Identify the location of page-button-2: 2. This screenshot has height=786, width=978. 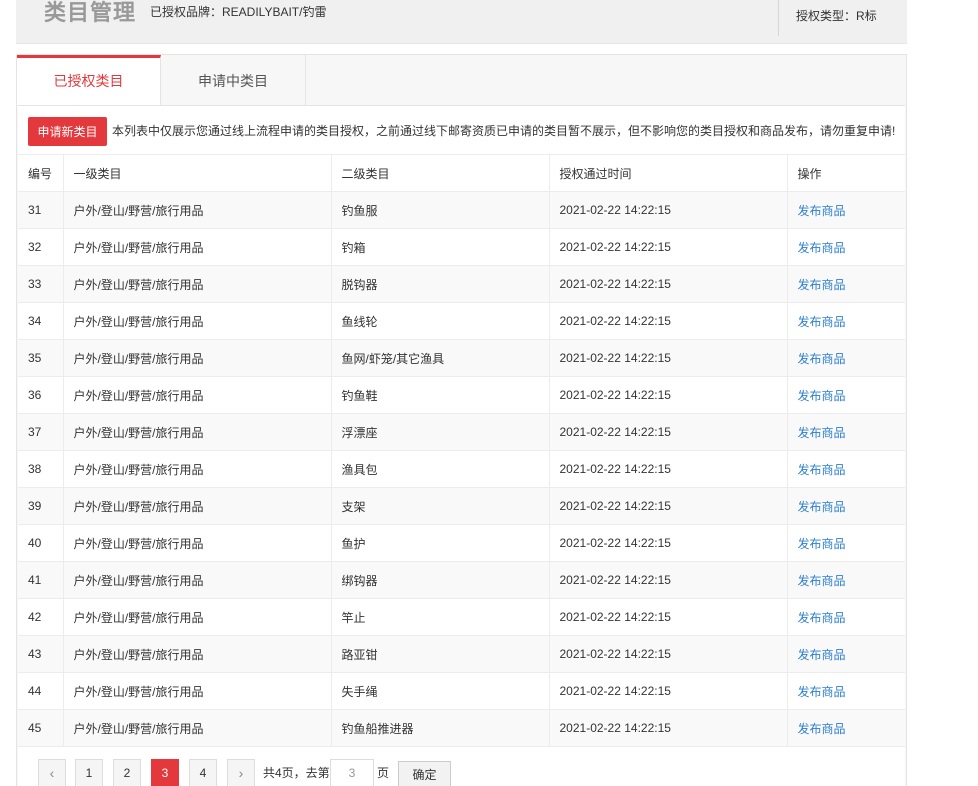
(127, 772).